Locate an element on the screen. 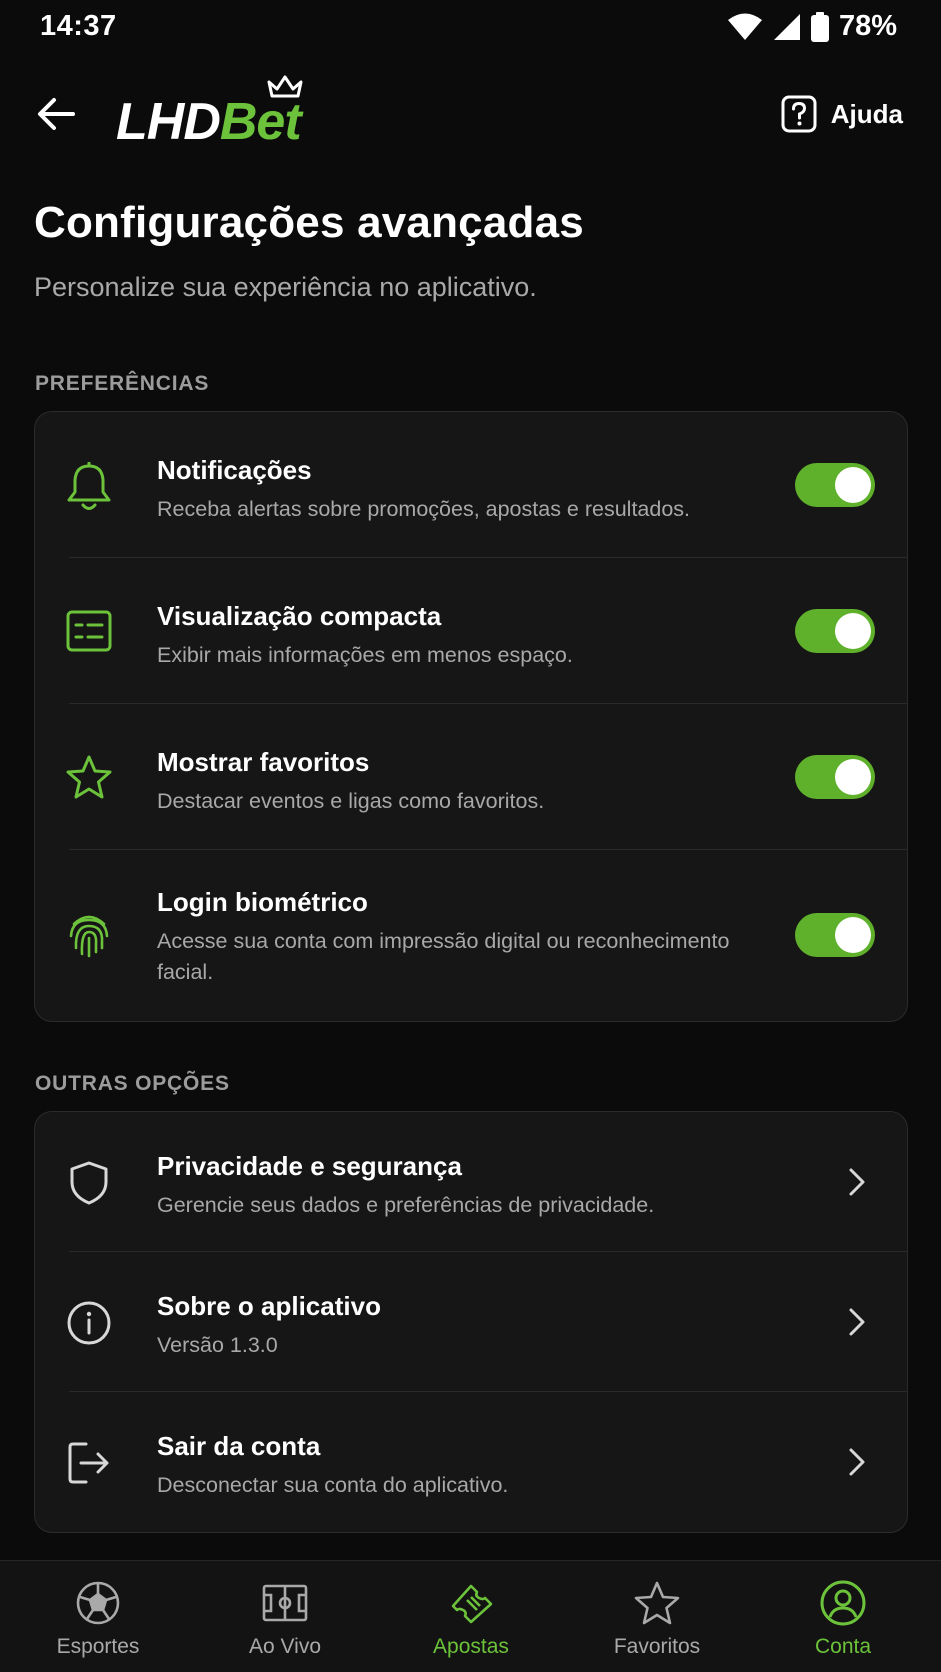 The image size is (941, 1672). help-label: Ajuda is located at coordinates (866, 113).